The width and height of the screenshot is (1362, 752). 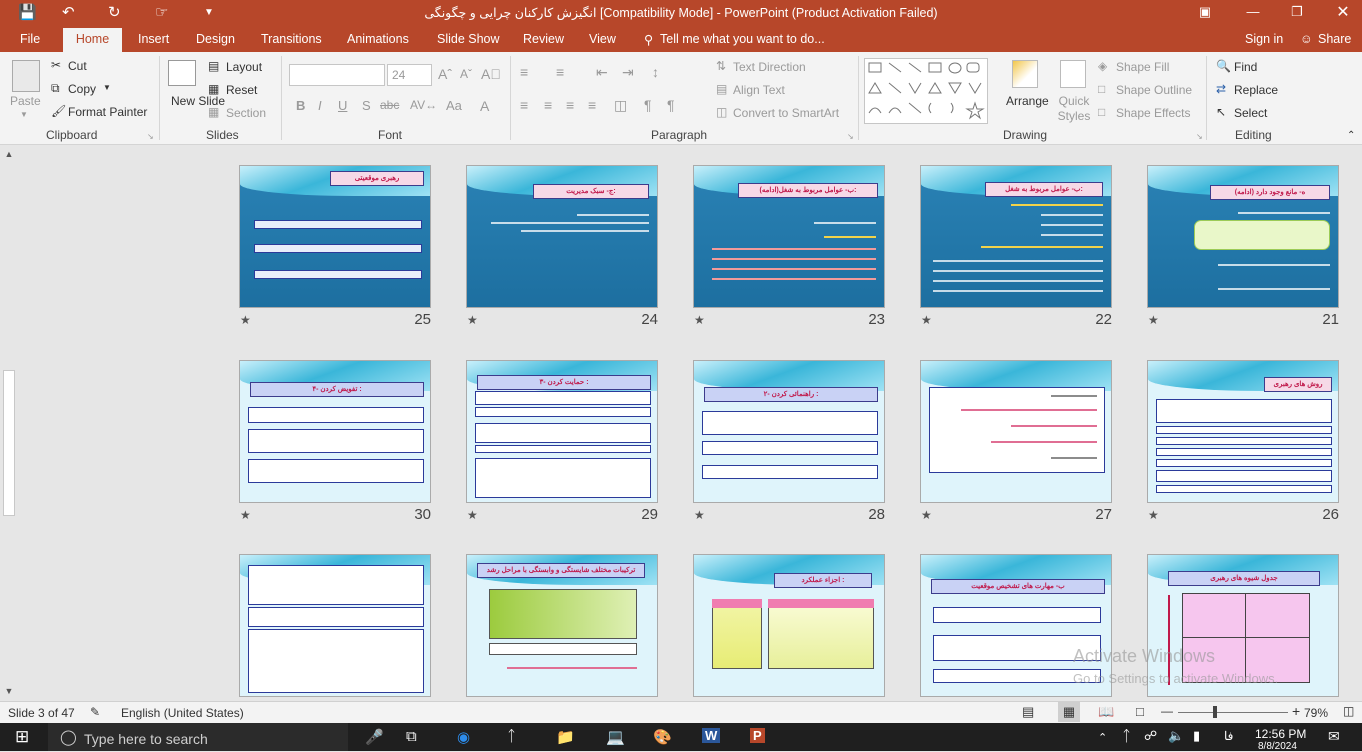 I want to click on app-icon: 💻, so click(x=615, y=737).